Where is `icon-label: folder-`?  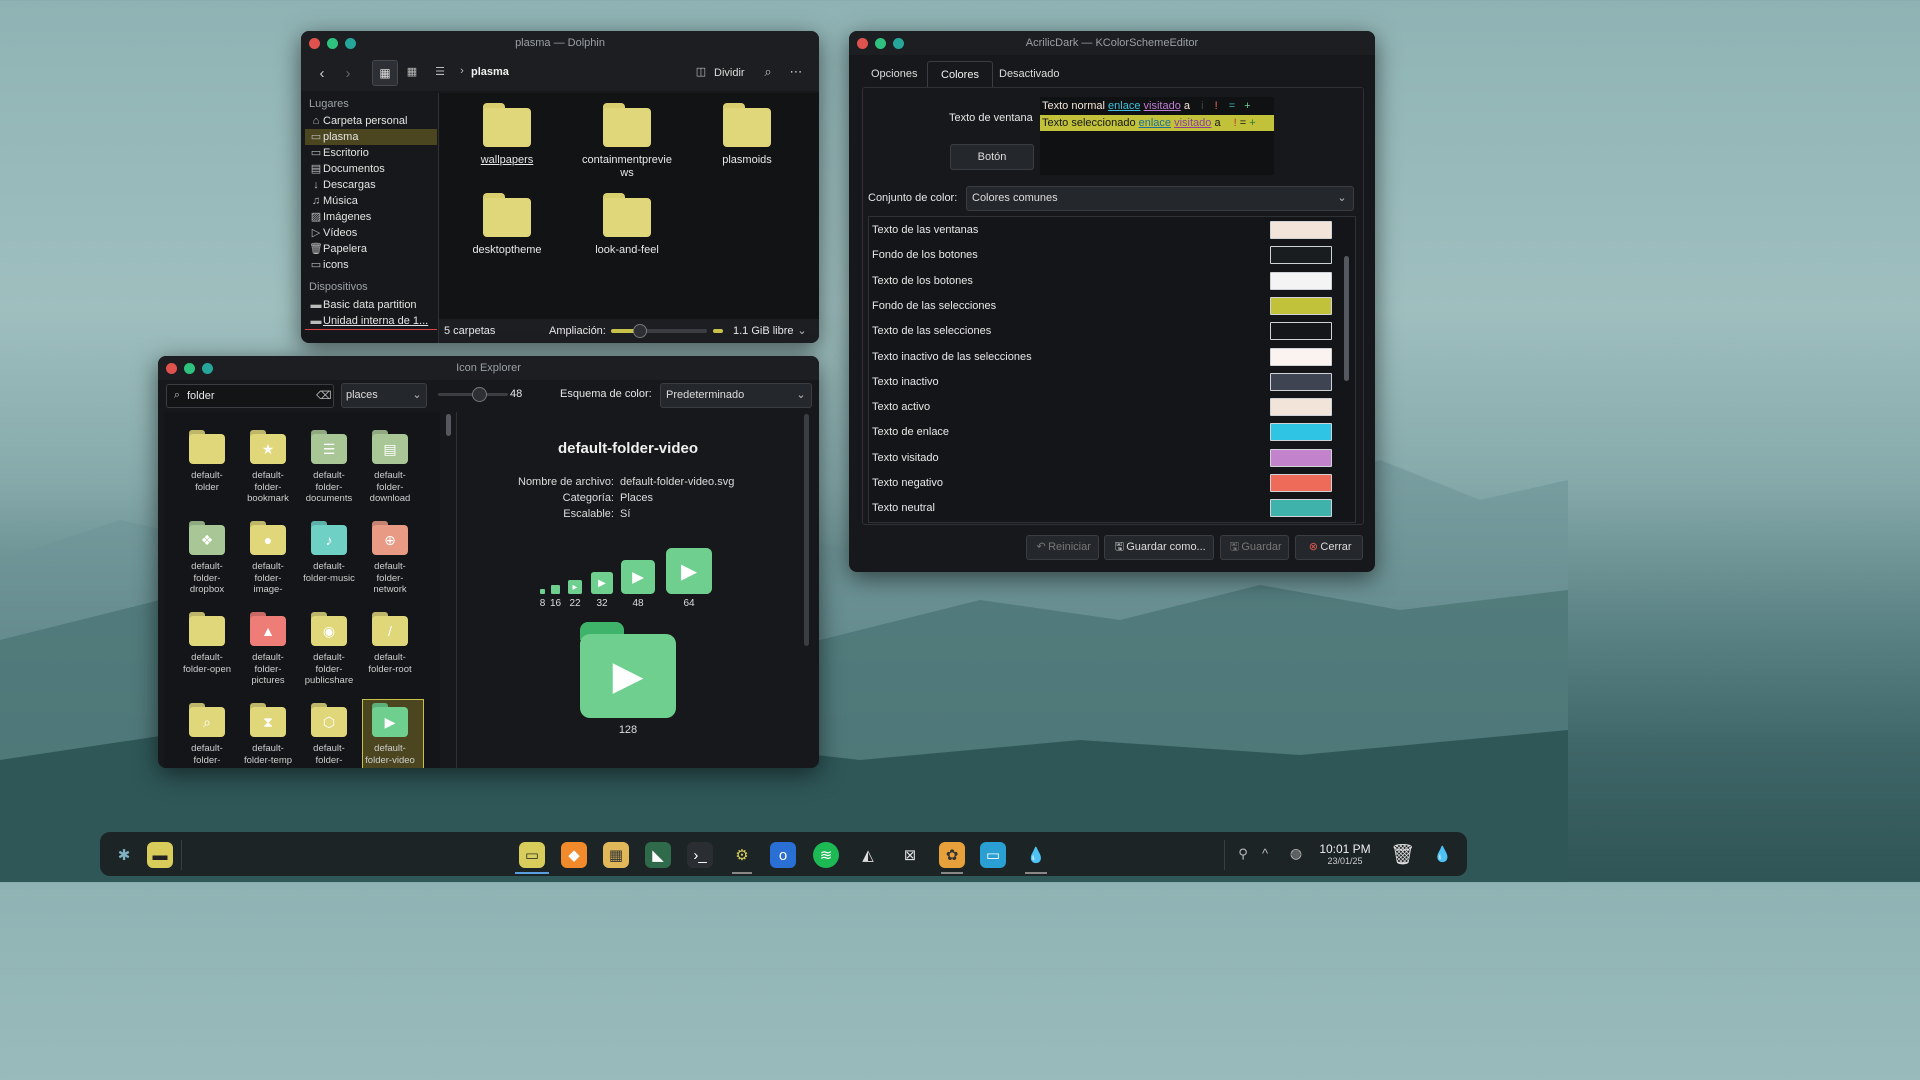 icon-label: folder- is located at coordinates (268, 487).